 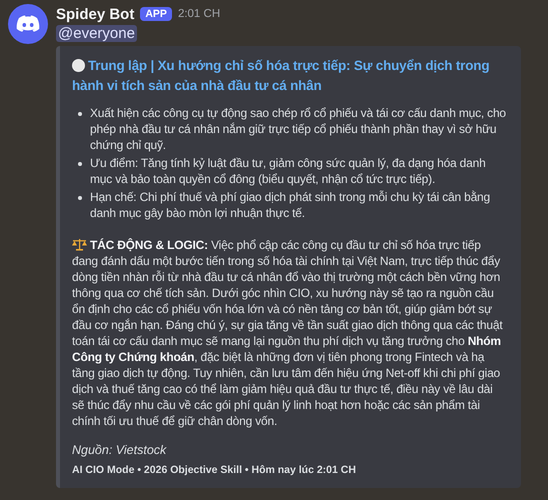 What do you see at coordinates (95, 14) in the screenshot?
I see `author-name: Spidey Bot` at bounding box center [95, 14].